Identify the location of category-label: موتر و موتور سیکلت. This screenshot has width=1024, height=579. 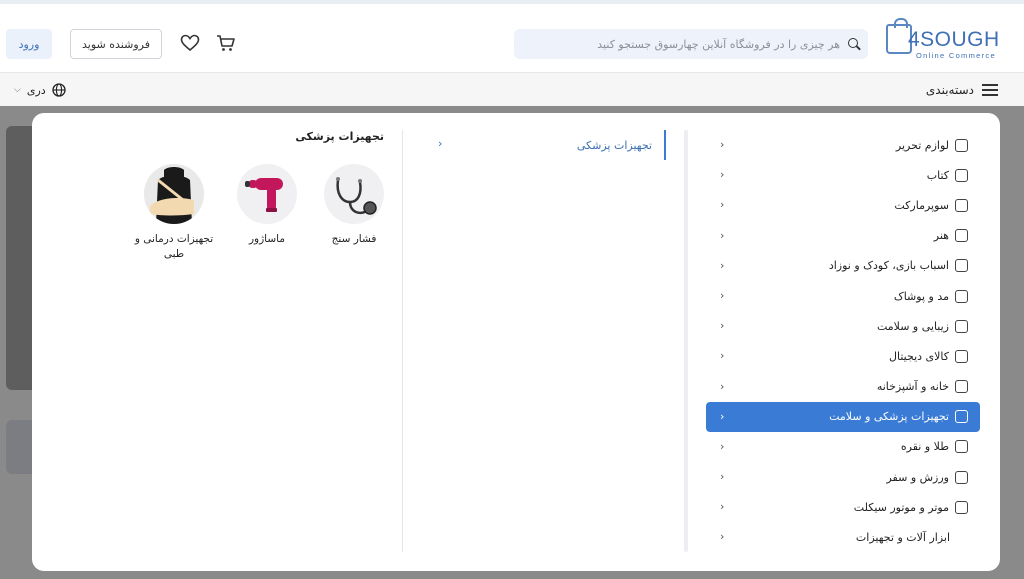
(901, 507).